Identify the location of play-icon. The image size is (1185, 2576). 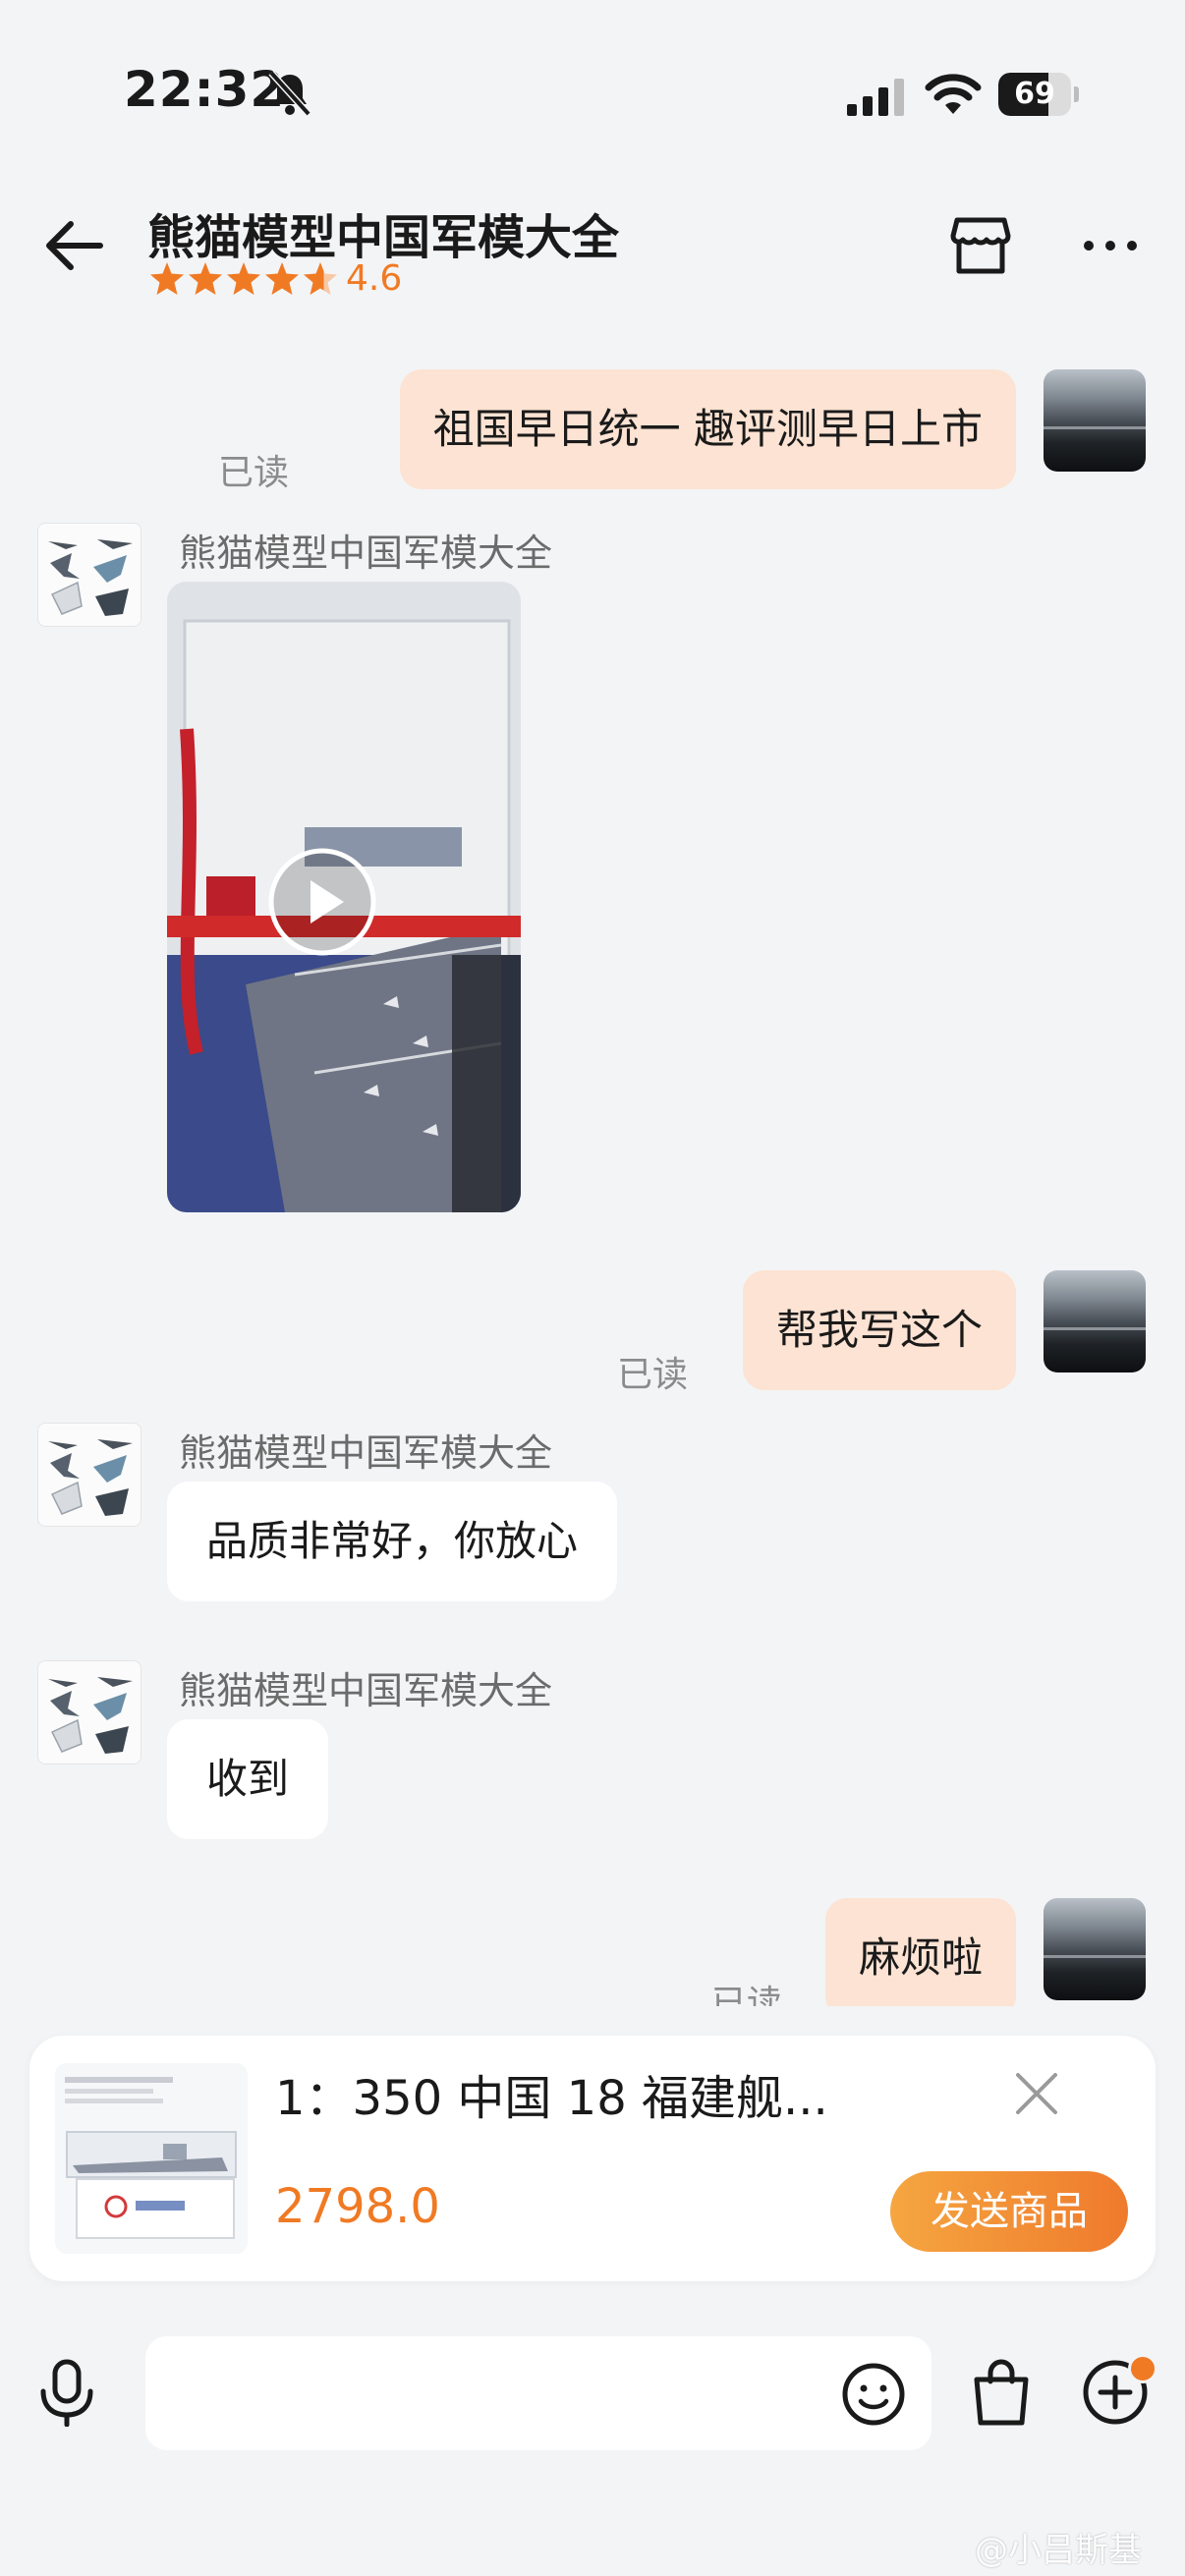
(322, 902).